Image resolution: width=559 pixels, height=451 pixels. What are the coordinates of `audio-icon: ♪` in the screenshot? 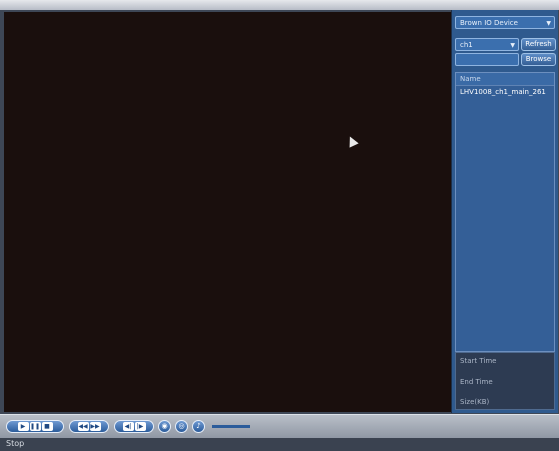 It's located at (198, 426).